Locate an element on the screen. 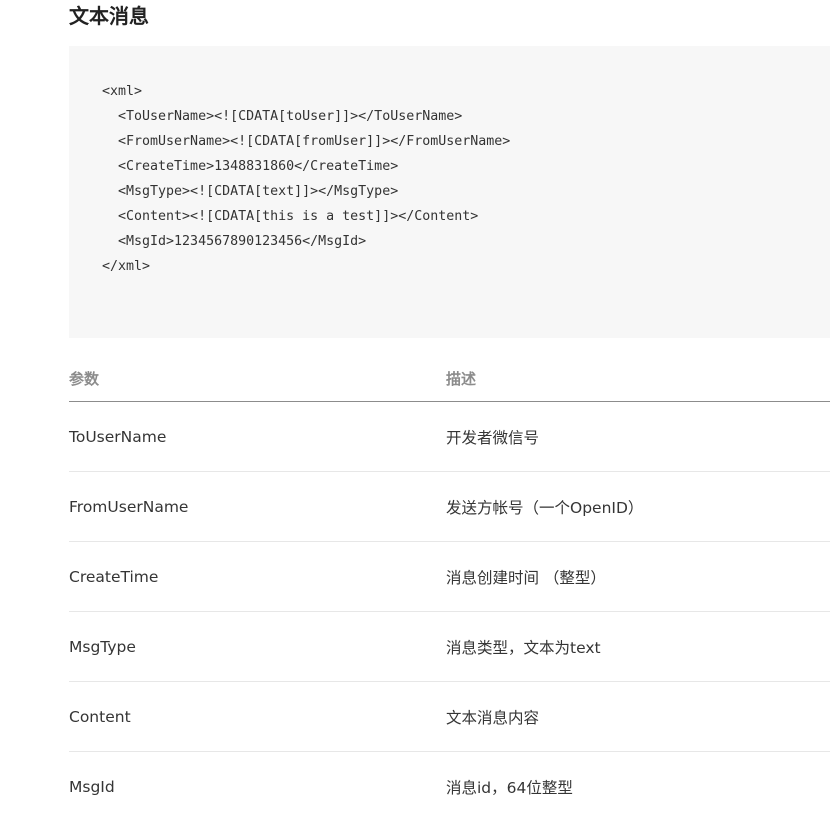  header-desc: 描述 is located at coordinates (638, 379).